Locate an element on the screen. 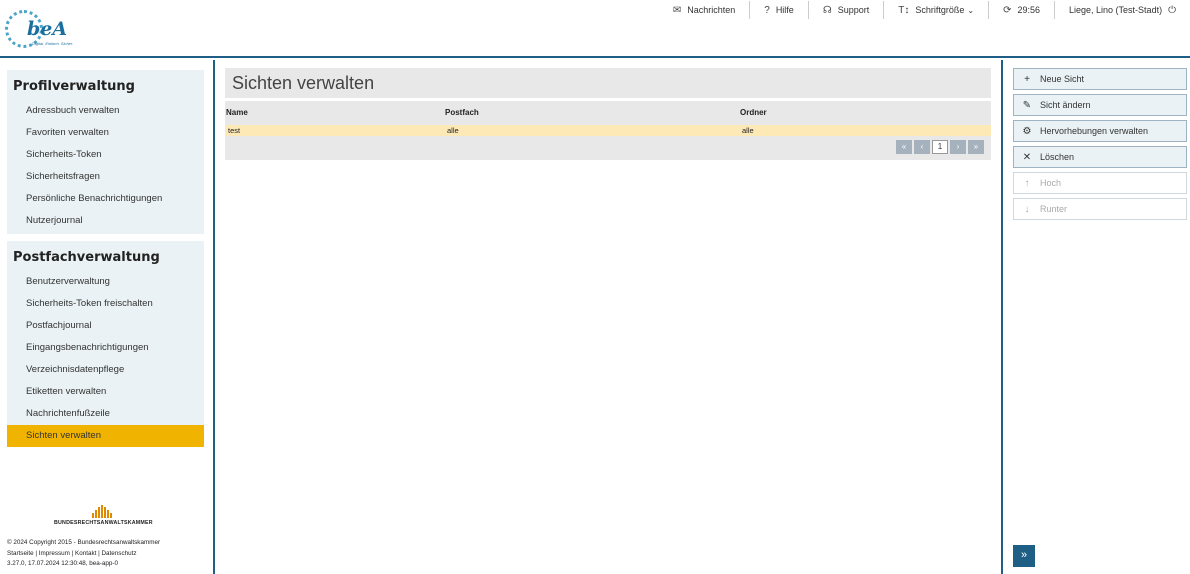 Image resolution: width=1190 pixels, height=574 pixels. sidebar-item-verzeichnisdatenpflege: Verzeichnisdatenpflege is located at coordinates (105, 370).